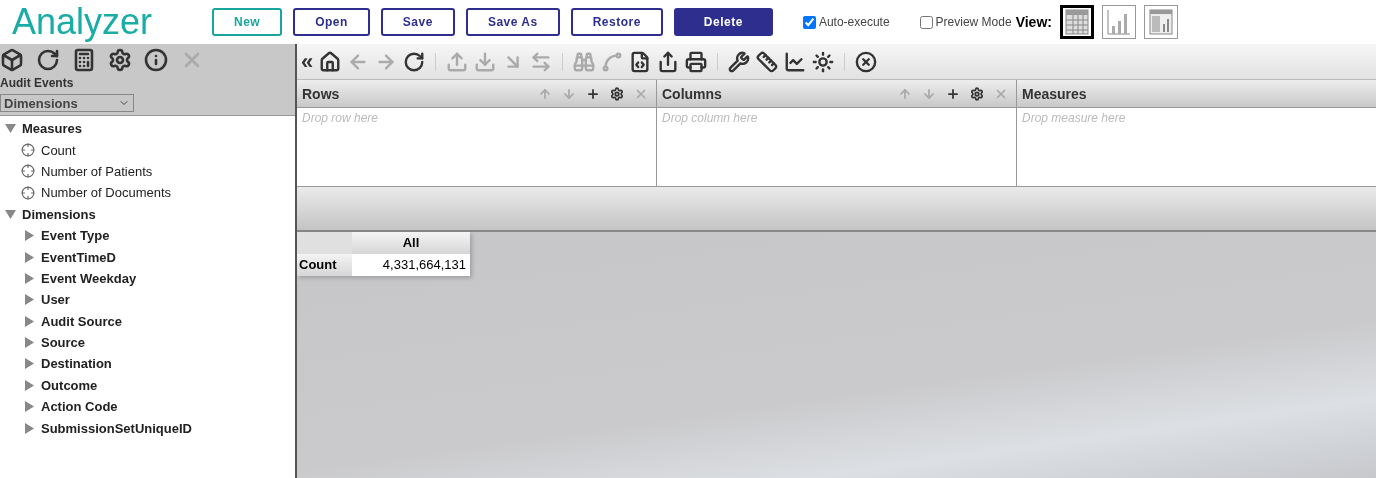 This screenshot has height=478, width=1376. What do you see at coordinates (640, 61) in the screenshot?
I see `document-icon` at bounding box center [640, 61].